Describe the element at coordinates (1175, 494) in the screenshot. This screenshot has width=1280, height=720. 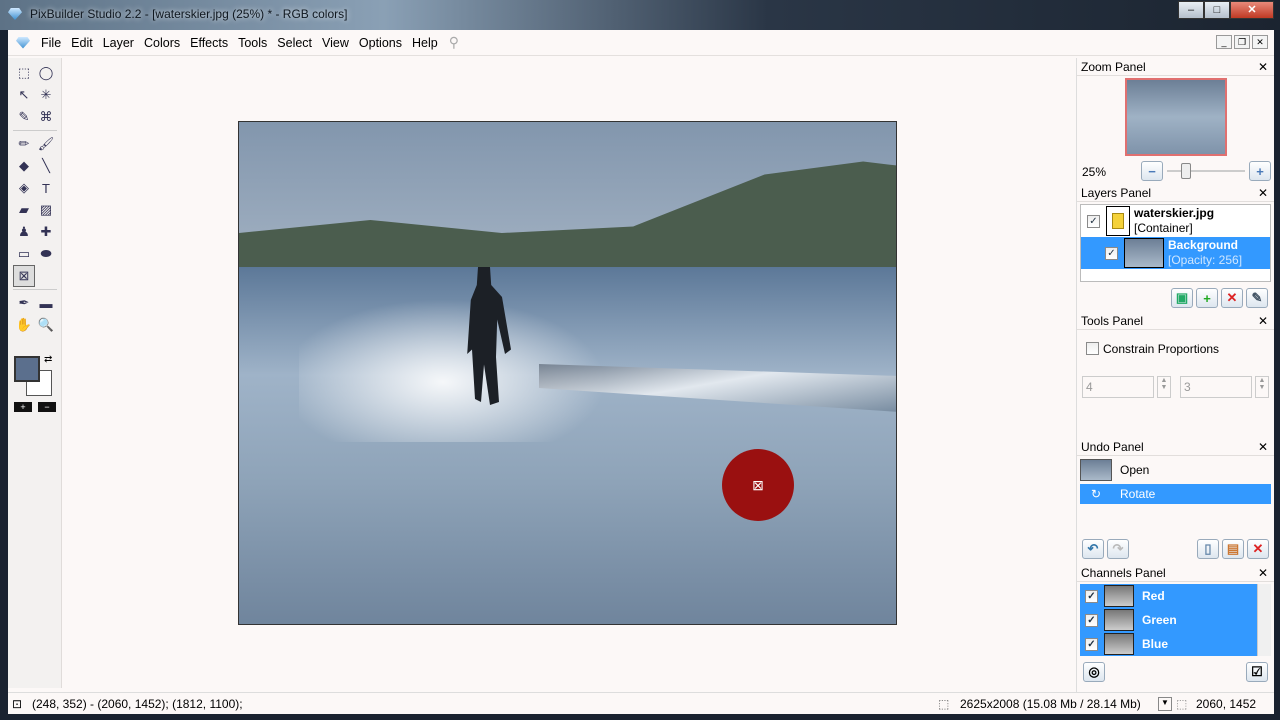
I see `undo-item-rotate: ↻ Rotate` at that location.